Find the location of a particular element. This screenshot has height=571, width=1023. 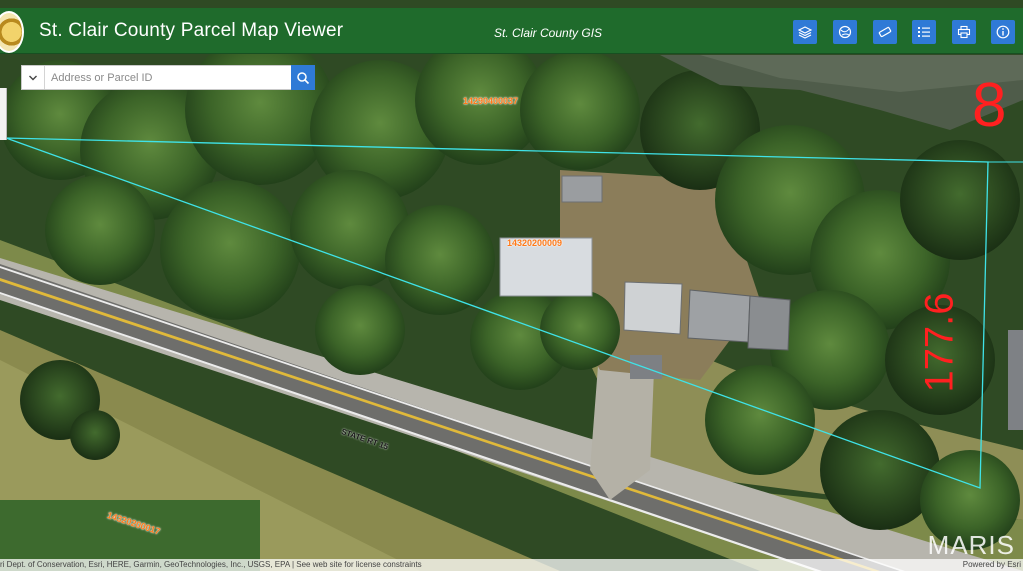

layers-icon is located at coordinates (805, 32).